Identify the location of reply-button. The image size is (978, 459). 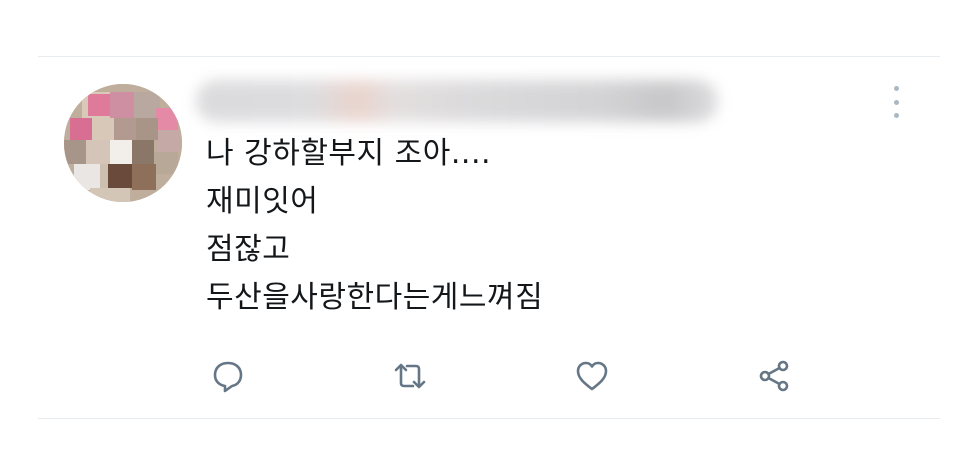
(228, 376).